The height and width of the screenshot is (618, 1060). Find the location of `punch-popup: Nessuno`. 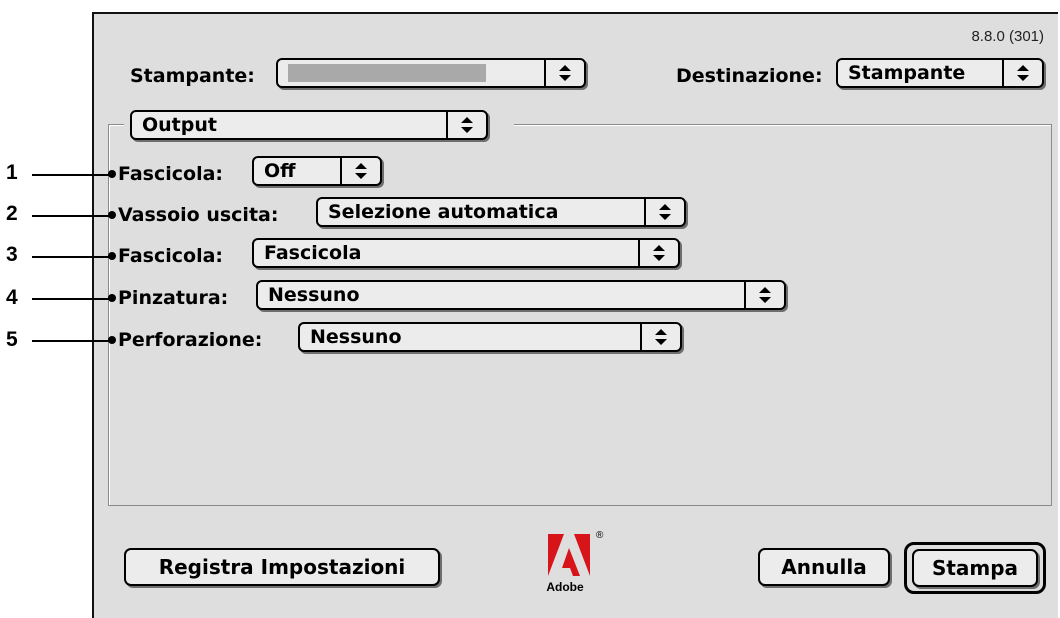

punch-popup: Nessuno is located at coordinates (490, 337).